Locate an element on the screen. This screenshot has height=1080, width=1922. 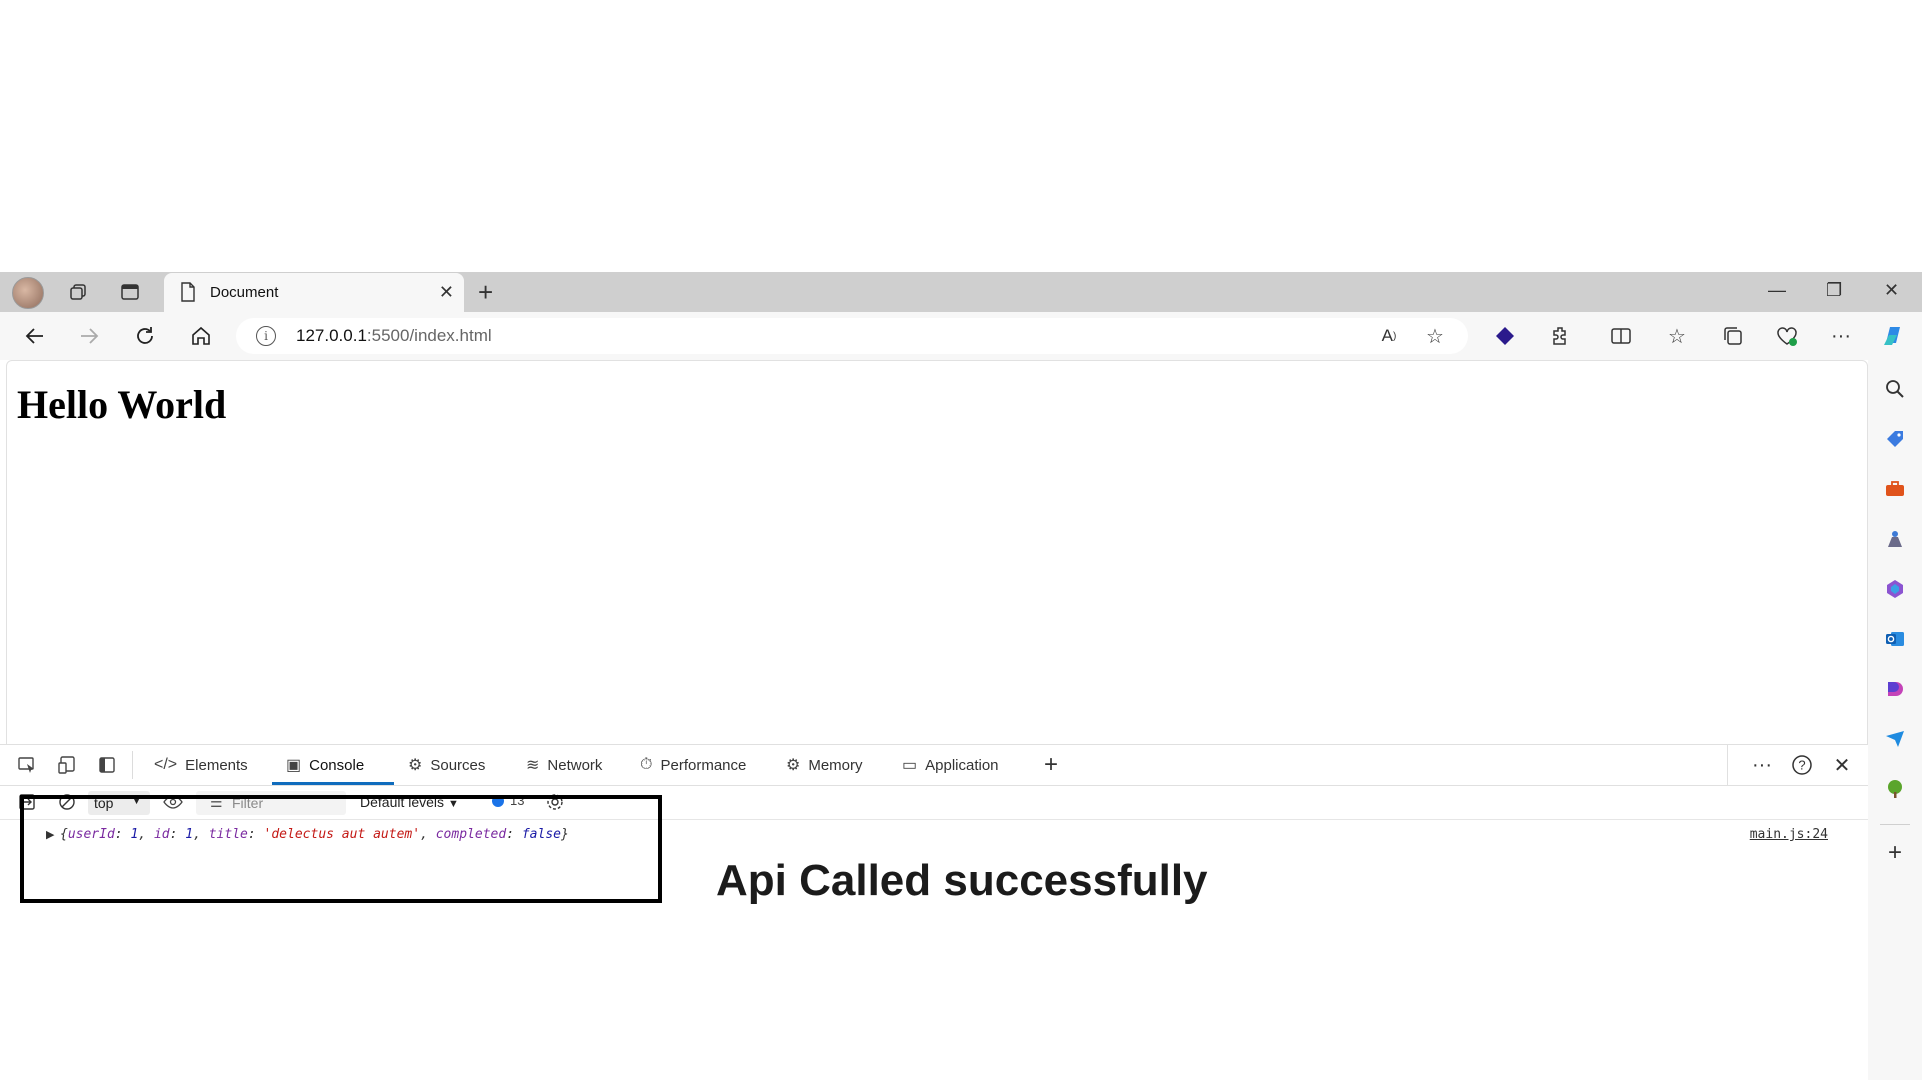
refresh-icon is located at coordinates (145, 336).